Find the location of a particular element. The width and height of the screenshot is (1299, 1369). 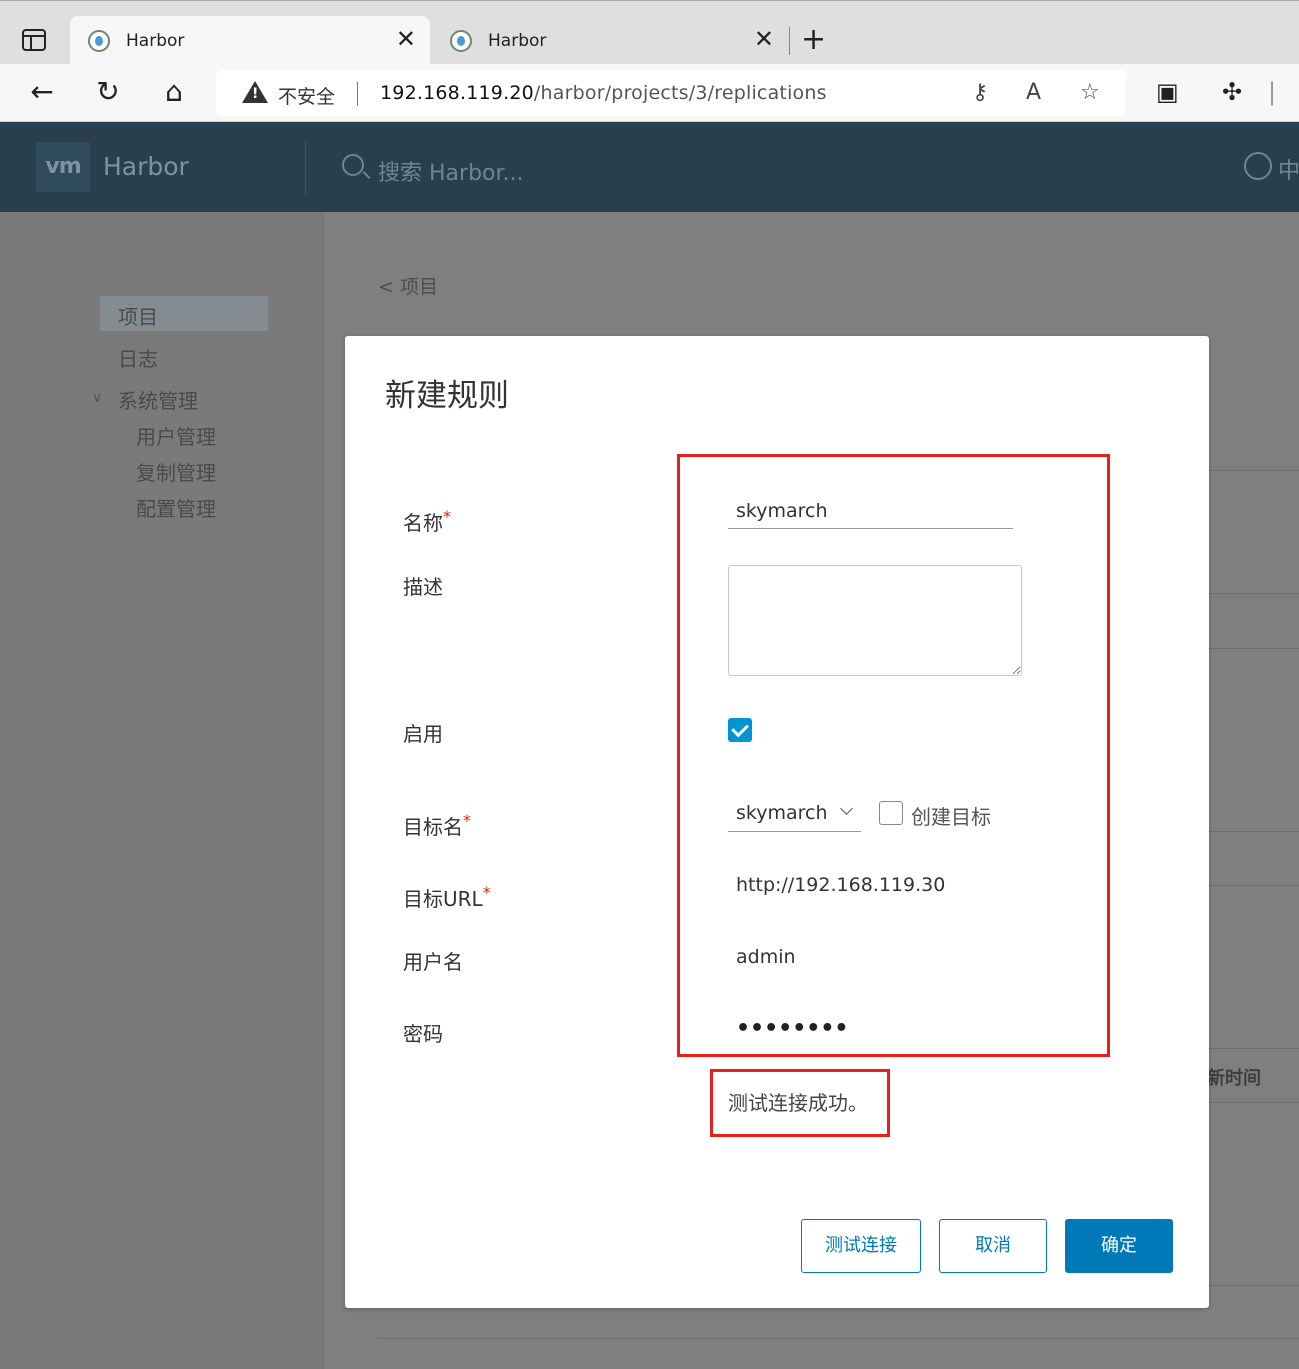

sidebar-item-logs: 日志 is located at coordinates (138, 357).